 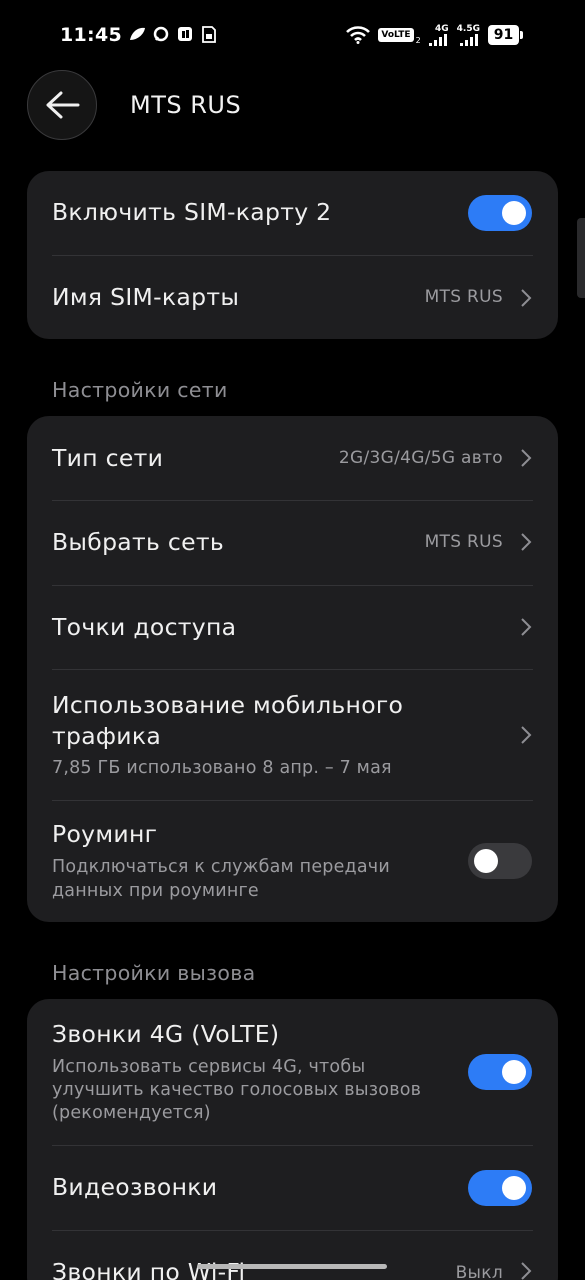 I want to click on video-calls-row: Видеозвонки, so click(x=292, y=1188).